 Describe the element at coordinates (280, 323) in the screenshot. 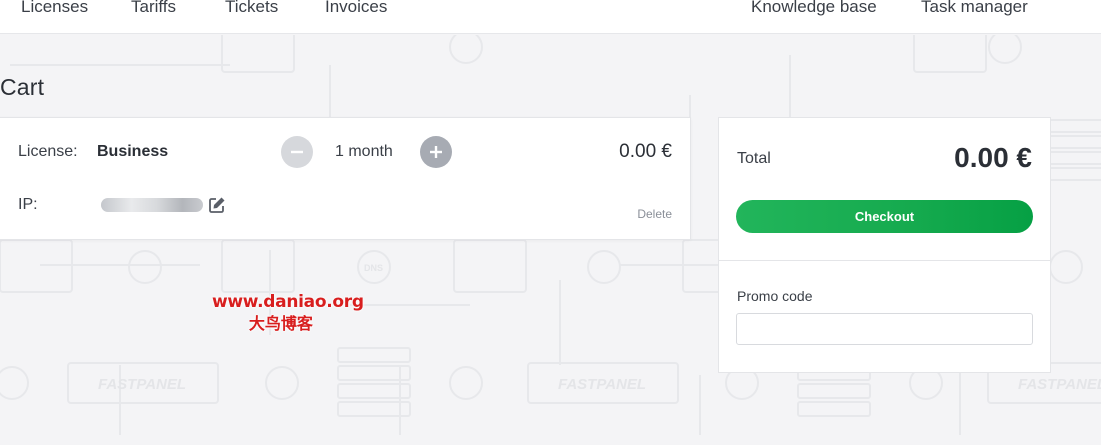

I see `watermark-text: 大鸟博客` at that location.